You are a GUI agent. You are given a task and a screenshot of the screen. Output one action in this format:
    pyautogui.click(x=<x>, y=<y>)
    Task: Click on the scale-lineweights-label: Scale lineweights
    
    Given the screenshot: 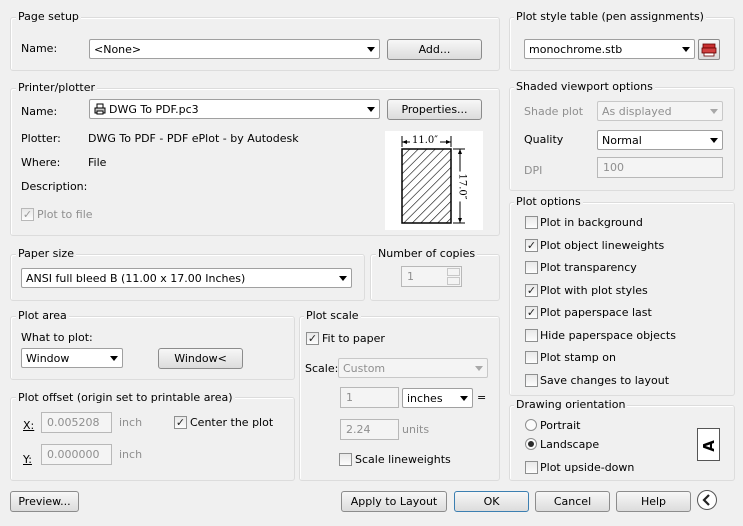 What is the action you would take?
    pyautogui.click(x=403, y=459)
    